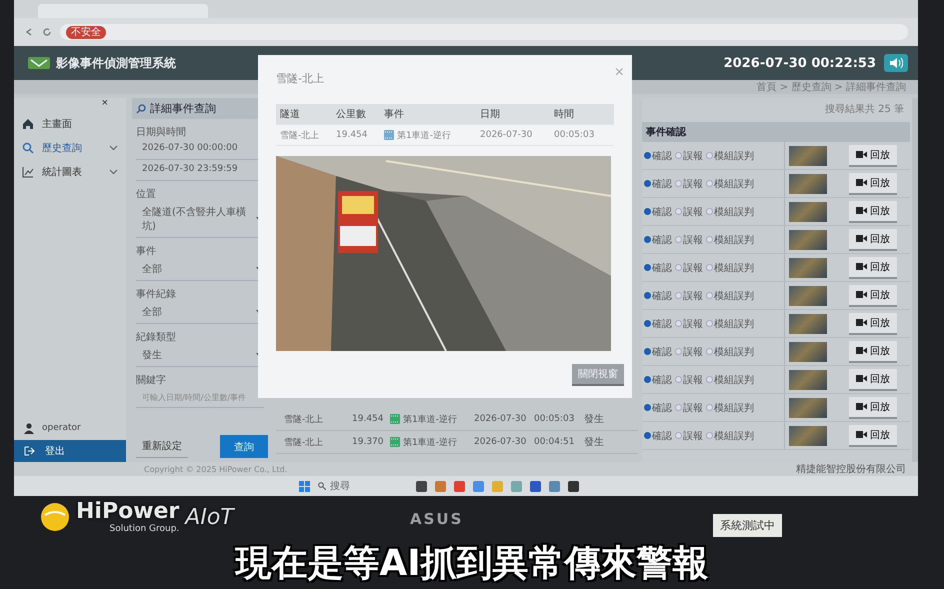  What do you see at coordinates (70, 124) in the screenshot?
I see `sidebar-item: 主畫面` at bounding box center [70, 124].